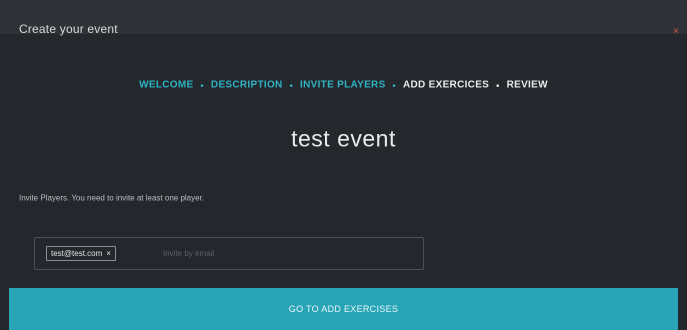 The height and width of the screenshot is (330, 687). I want to click on invited-email-tag: test@test.com ×, so click(81, 253).